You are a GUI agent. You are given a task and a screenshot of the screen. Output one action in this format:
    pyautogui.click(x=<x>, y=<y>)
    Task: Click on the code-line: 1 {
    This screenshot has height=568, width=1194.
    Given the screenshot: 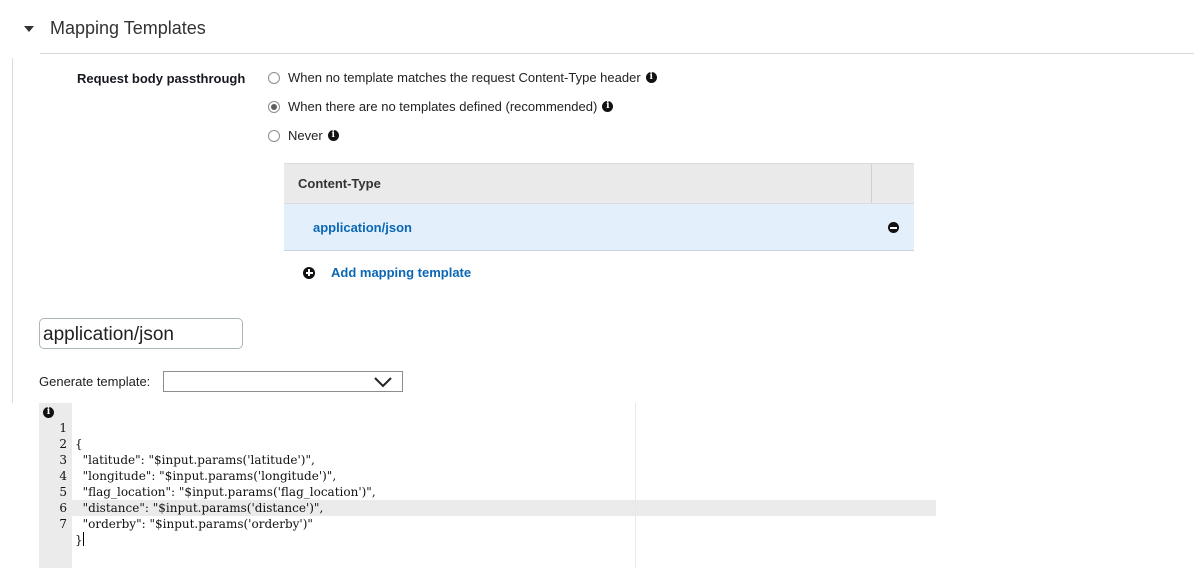 What is the action you would take?
    pyautogui.click(x=60, y=427)
    